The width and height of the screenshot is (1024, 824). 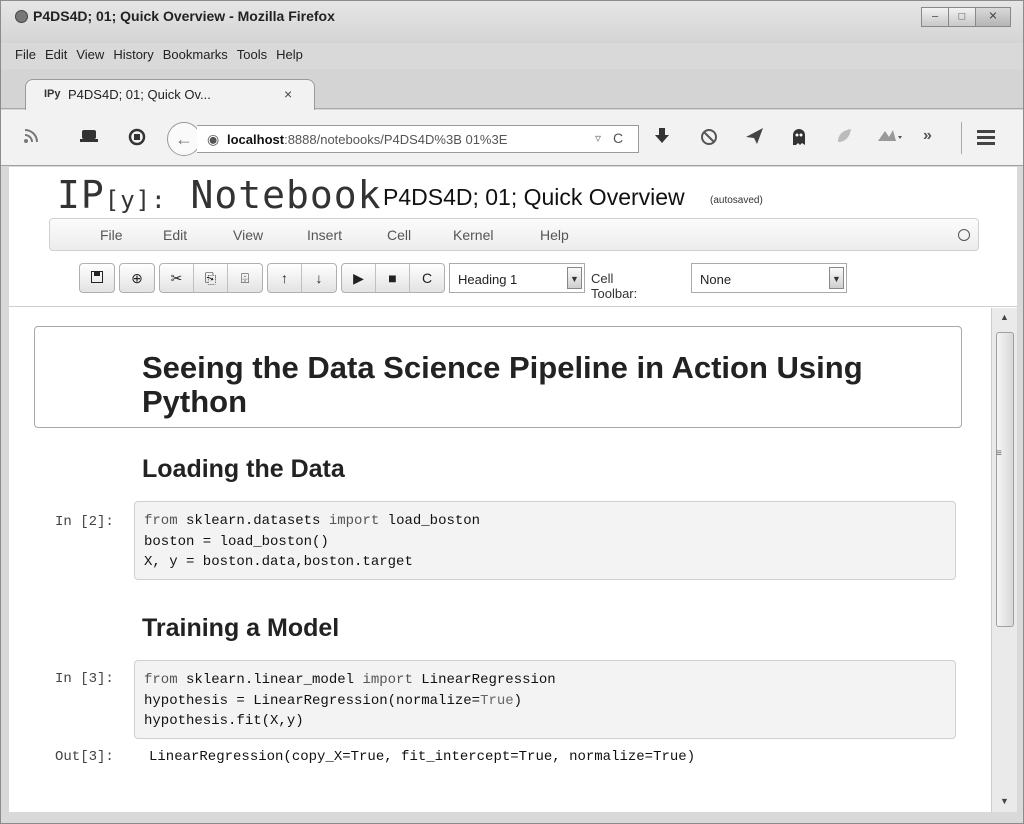 I want to click on plus-circle-icon: ⊕, so click(x=137, y=278).